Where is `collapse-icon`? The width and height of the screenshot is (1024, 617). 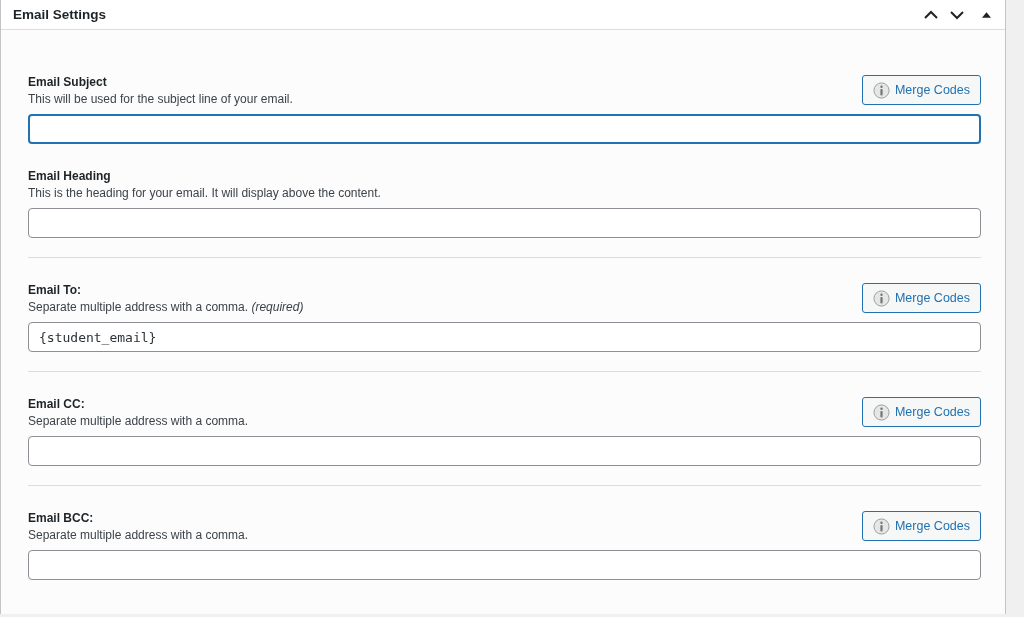
collapse-icon is located at coordinates (986, 14).